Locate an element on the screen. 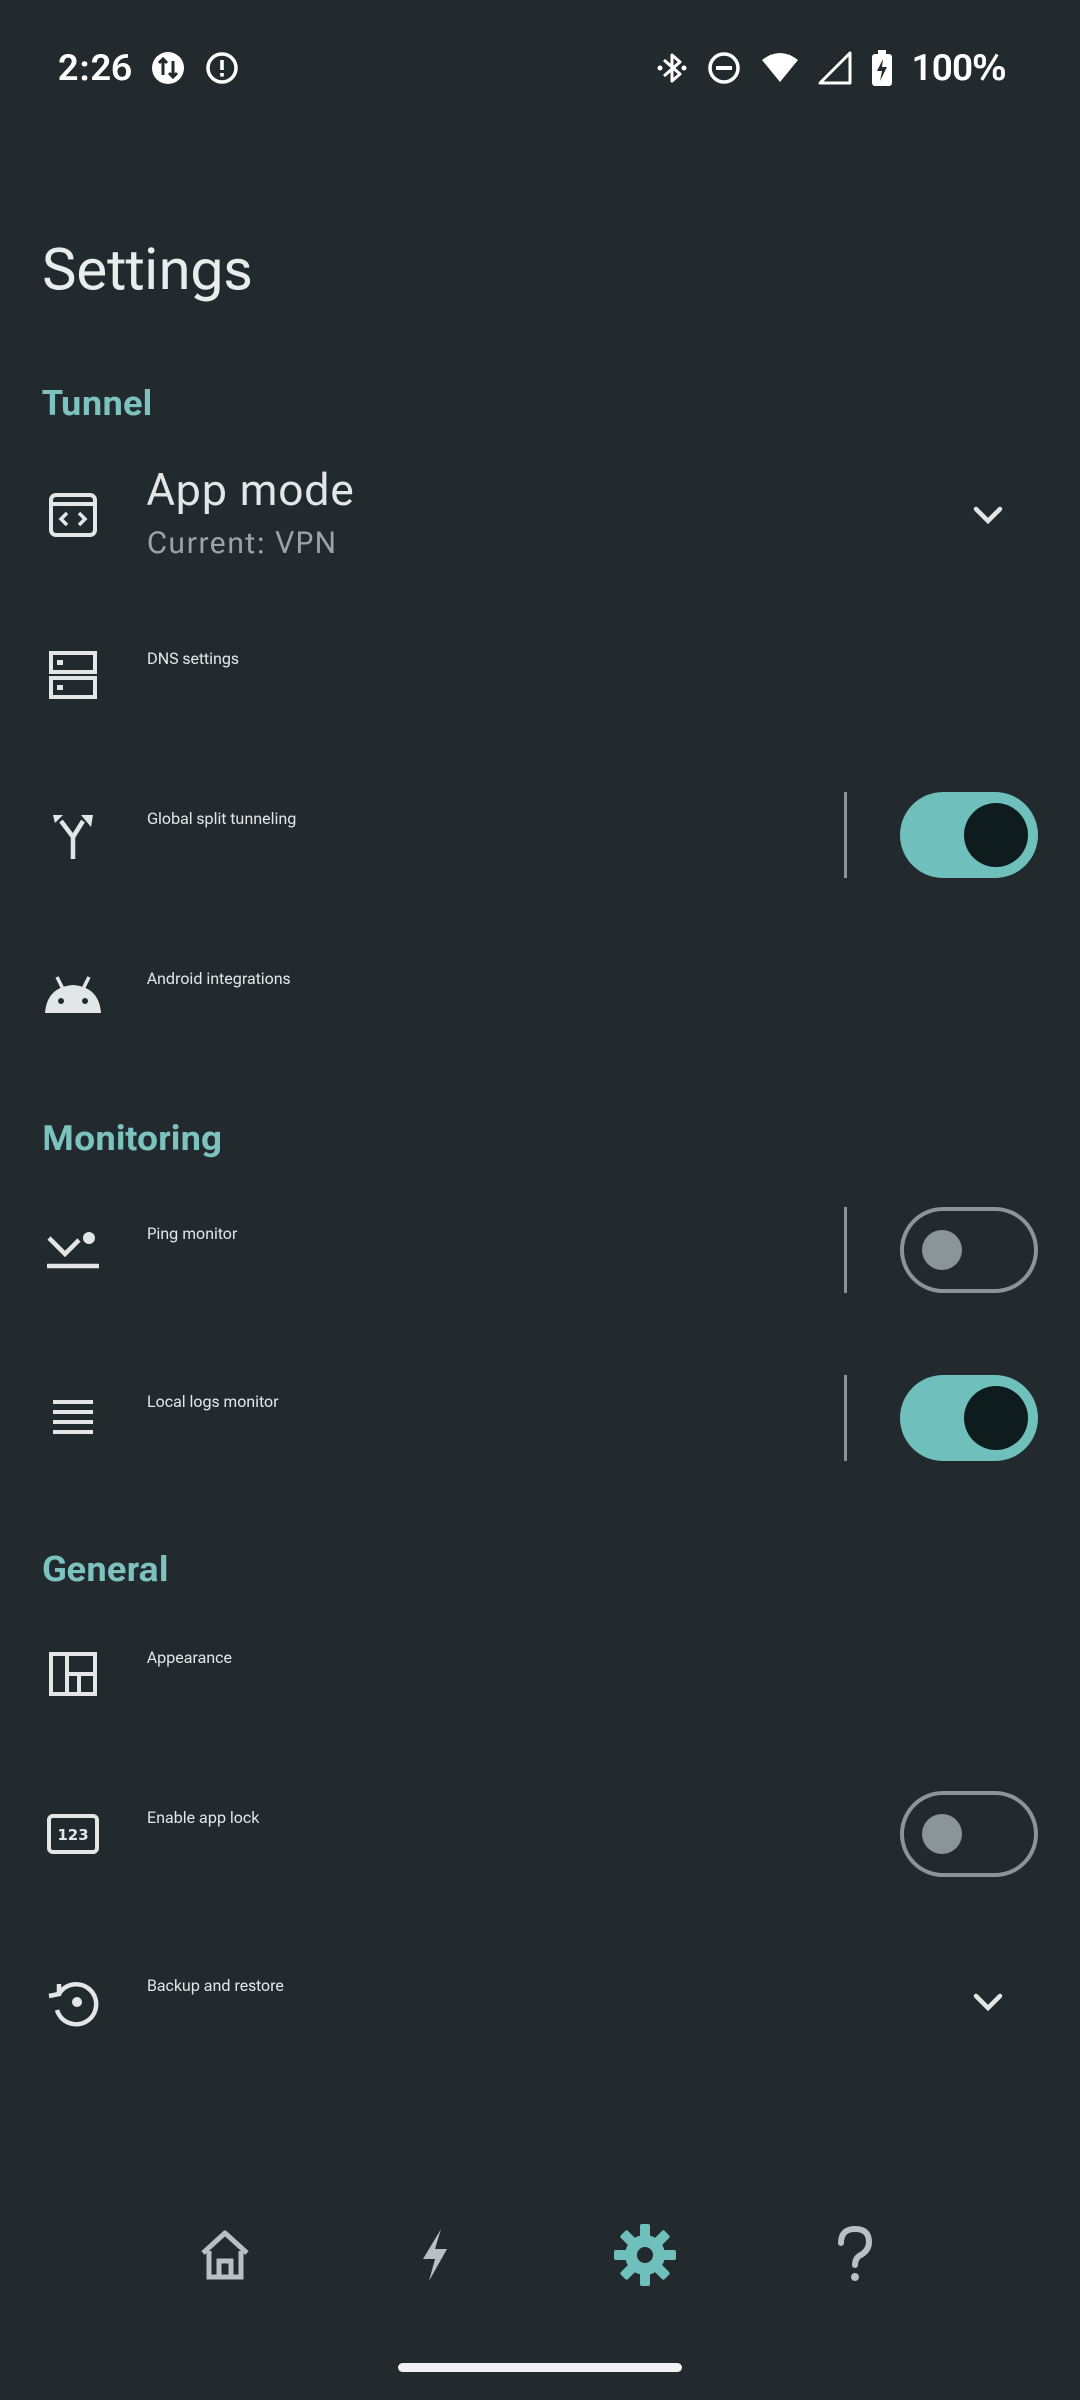  status-bar-right: 100% is located at coordinates (831, 68).